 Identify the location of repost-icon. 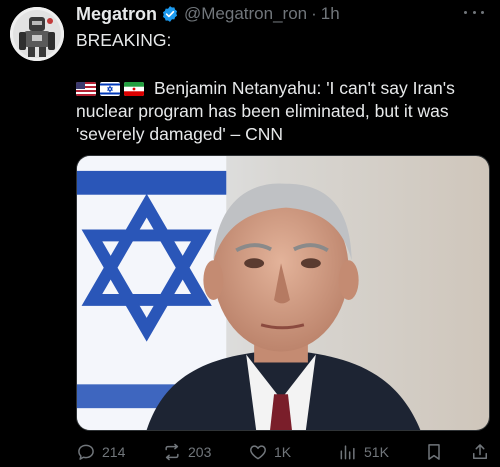
(172, 452).